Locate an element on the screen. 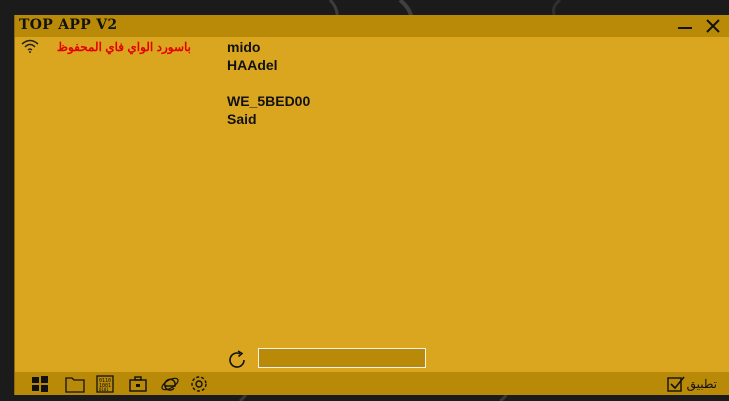 This screenshot has width=729, height=401. close-icon is located at coordinates (713, 26).